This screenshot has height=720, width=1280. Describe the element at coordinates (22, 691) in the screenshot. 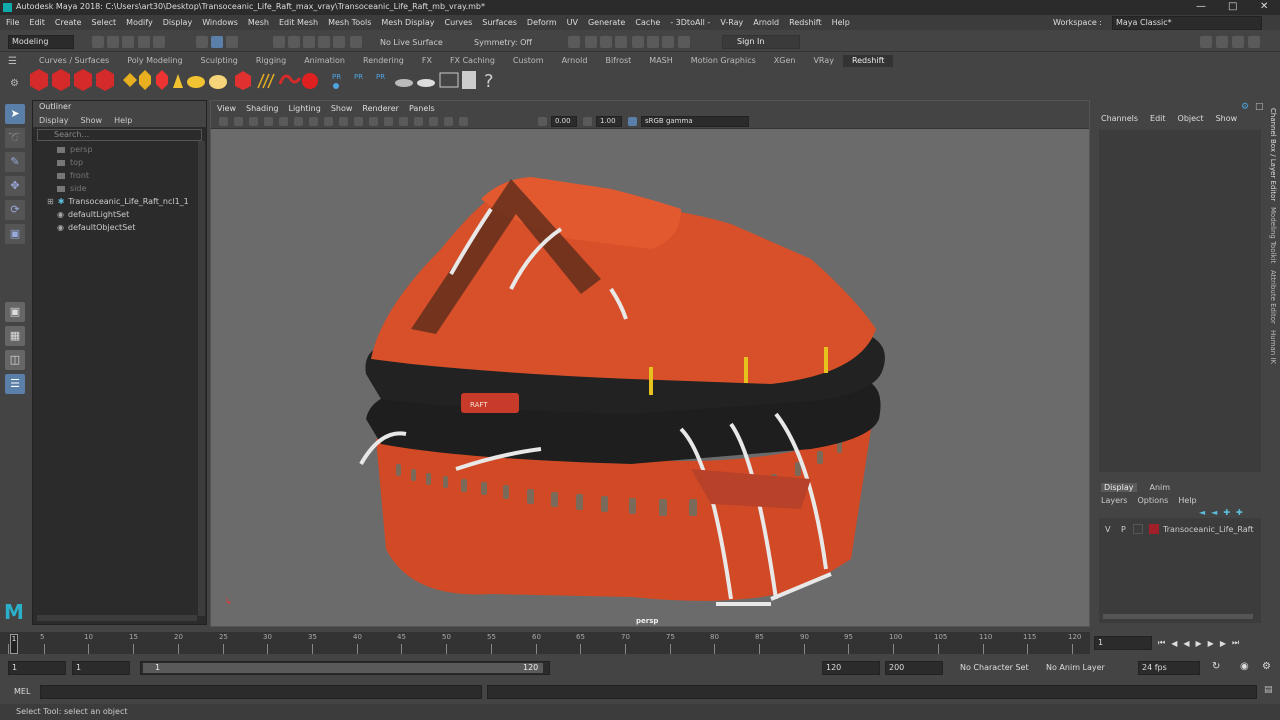

I see `mel-label: MEL` at that location.